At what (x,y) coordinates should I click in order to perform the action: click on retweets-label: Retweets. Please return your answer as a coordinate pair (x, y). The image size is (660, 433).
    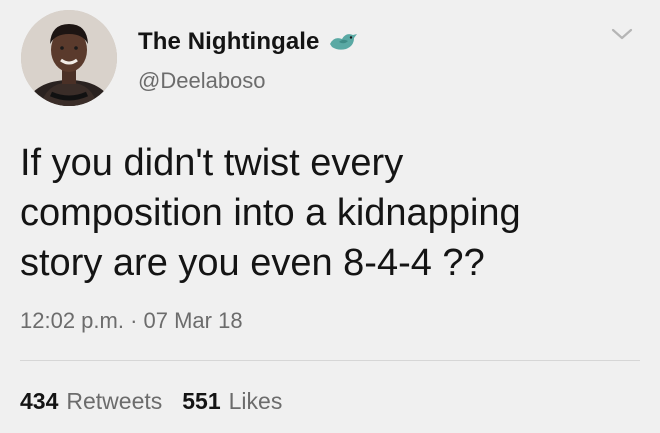
    Looking at the image, I should click on (114, 401).